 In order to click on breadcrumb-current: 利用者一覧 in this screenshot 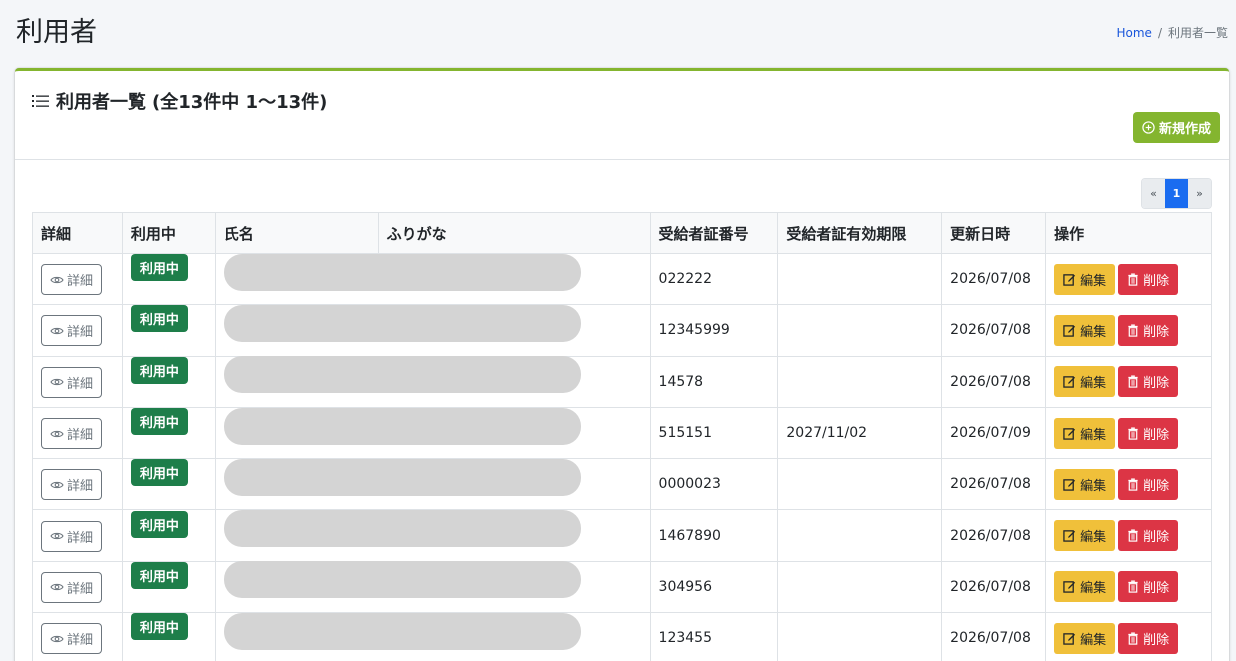, I will do `click(1197, 33)`.